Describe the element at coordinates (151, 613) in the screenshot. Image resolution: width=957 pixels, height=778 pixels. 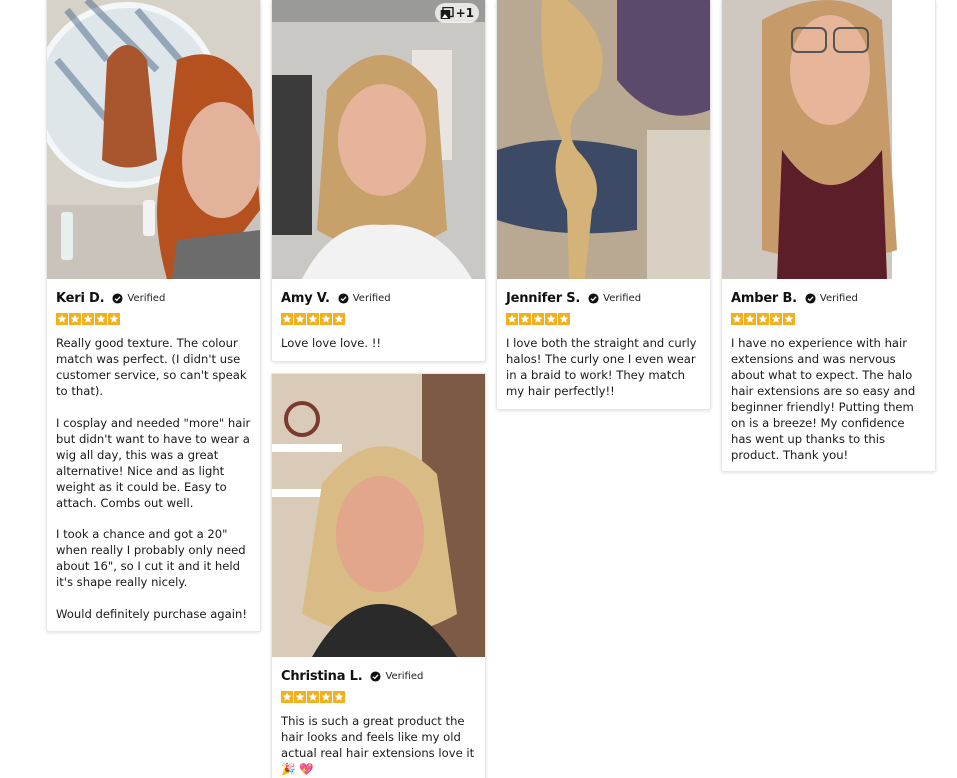
I see `review-paragraph: Would definitely purchase again!` at that location.